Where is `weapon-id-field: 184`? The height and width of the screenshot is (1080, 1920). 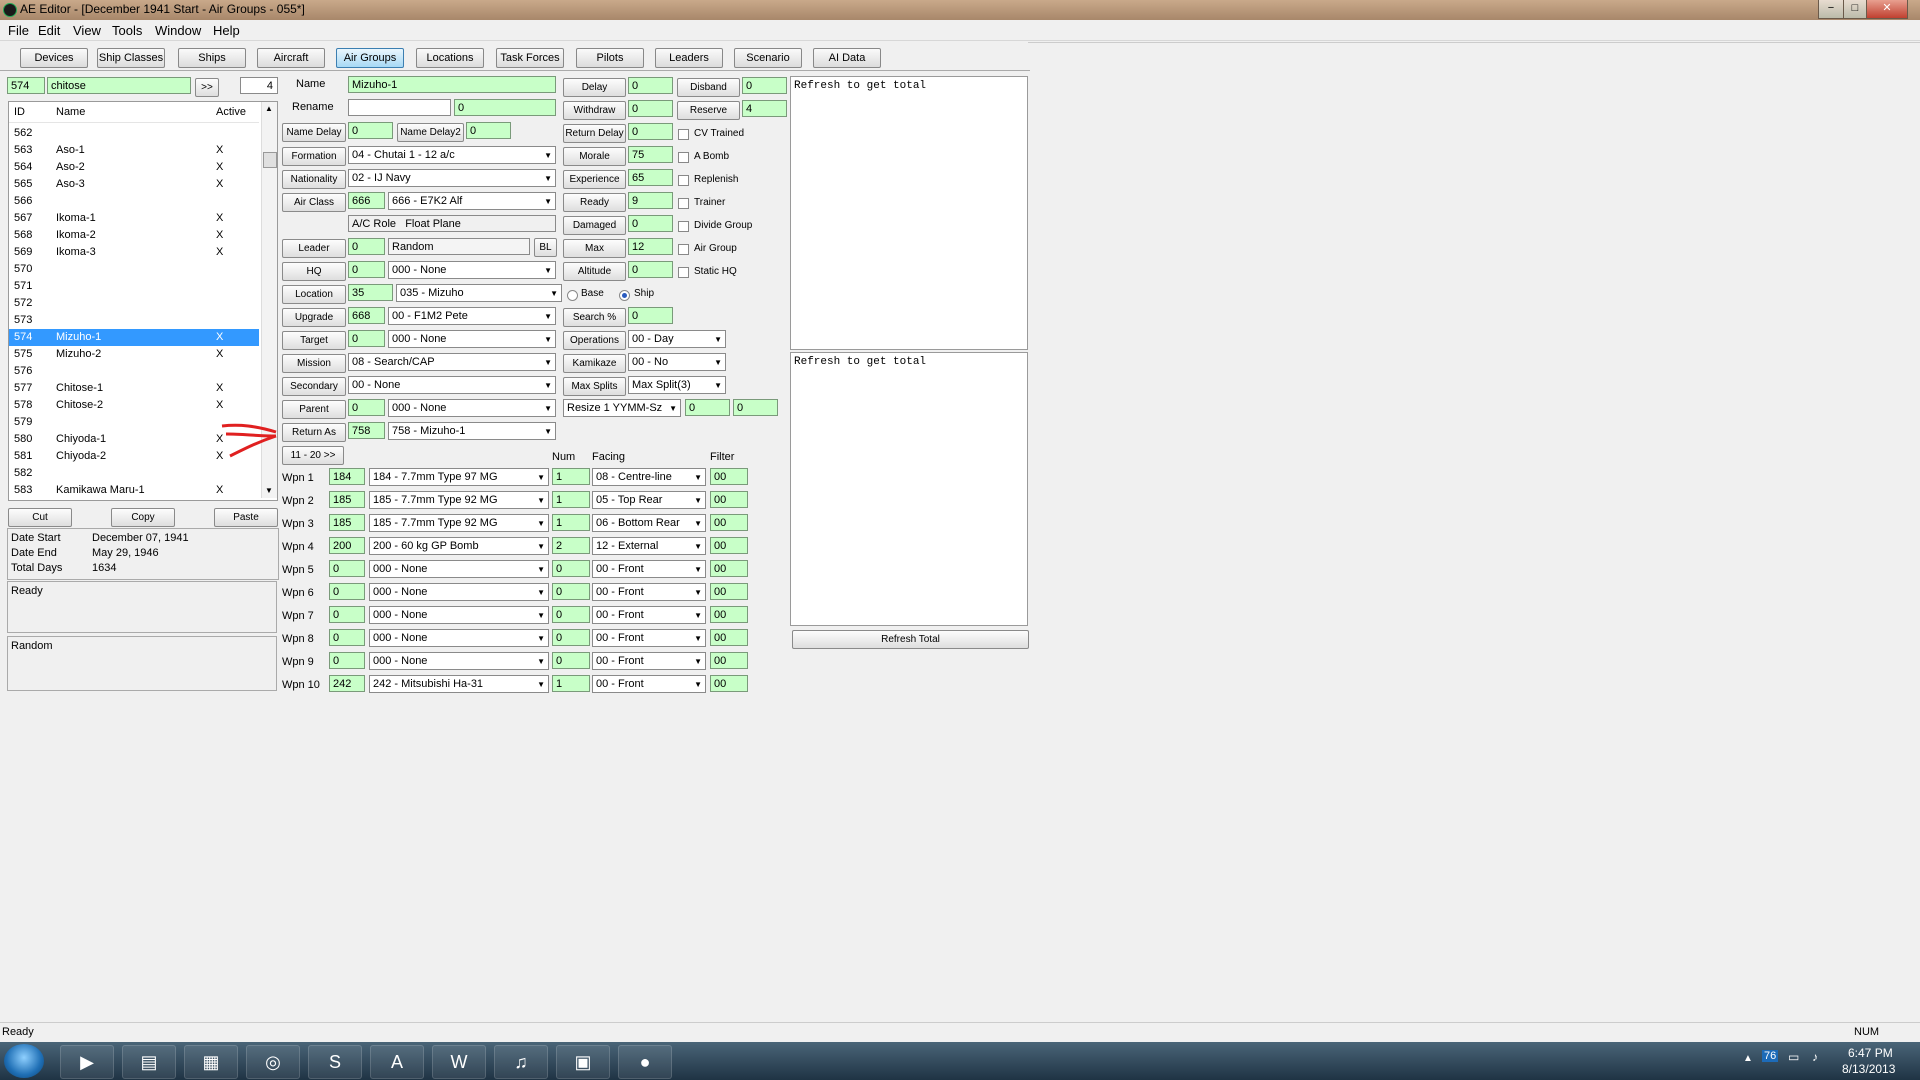 weapon-id-field: 184 is located at coordinates (347, 476).